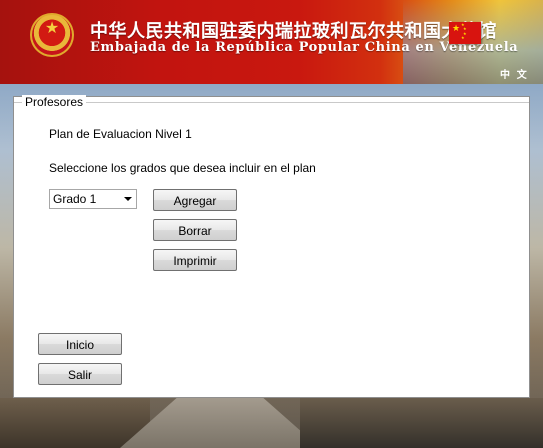 The height and width of the screenshot is (448, 543). Describe the element at coordinates (271, 102) in the screenshot. I see `groupbox-border` at that location.